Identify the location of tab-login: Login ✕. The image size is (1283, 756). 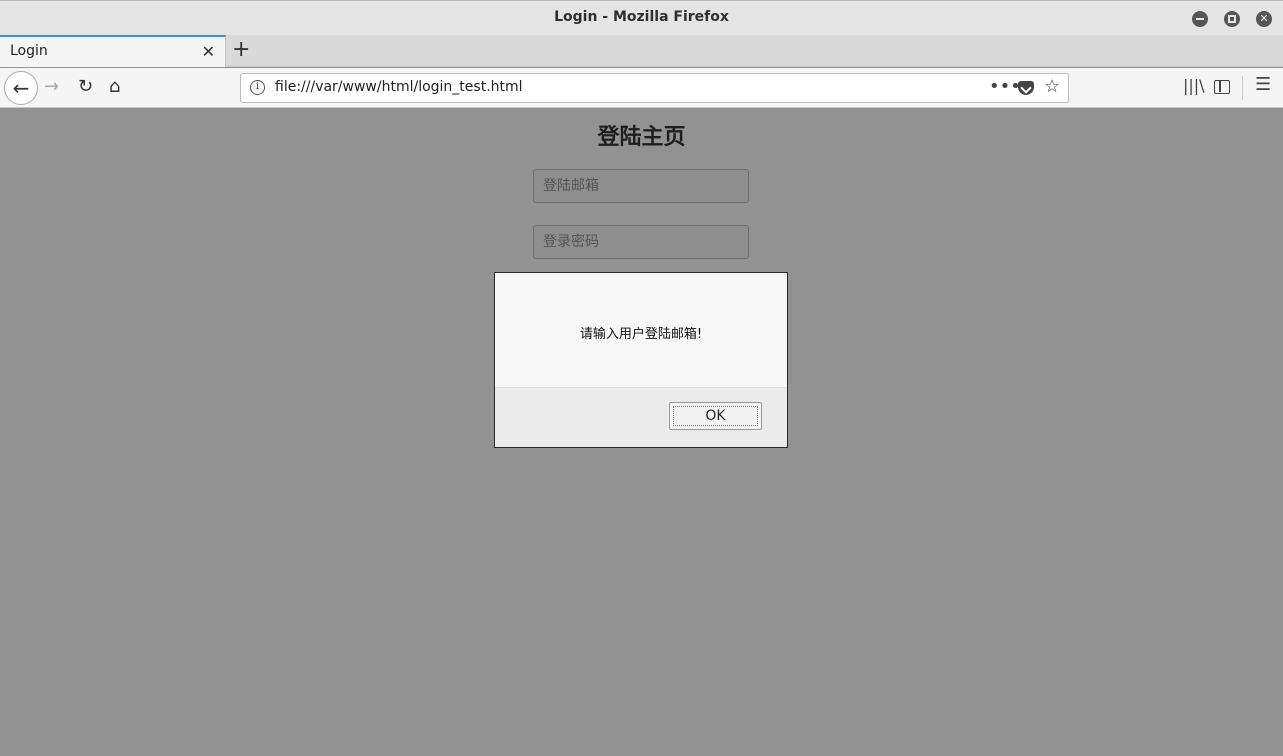
(113, 51).